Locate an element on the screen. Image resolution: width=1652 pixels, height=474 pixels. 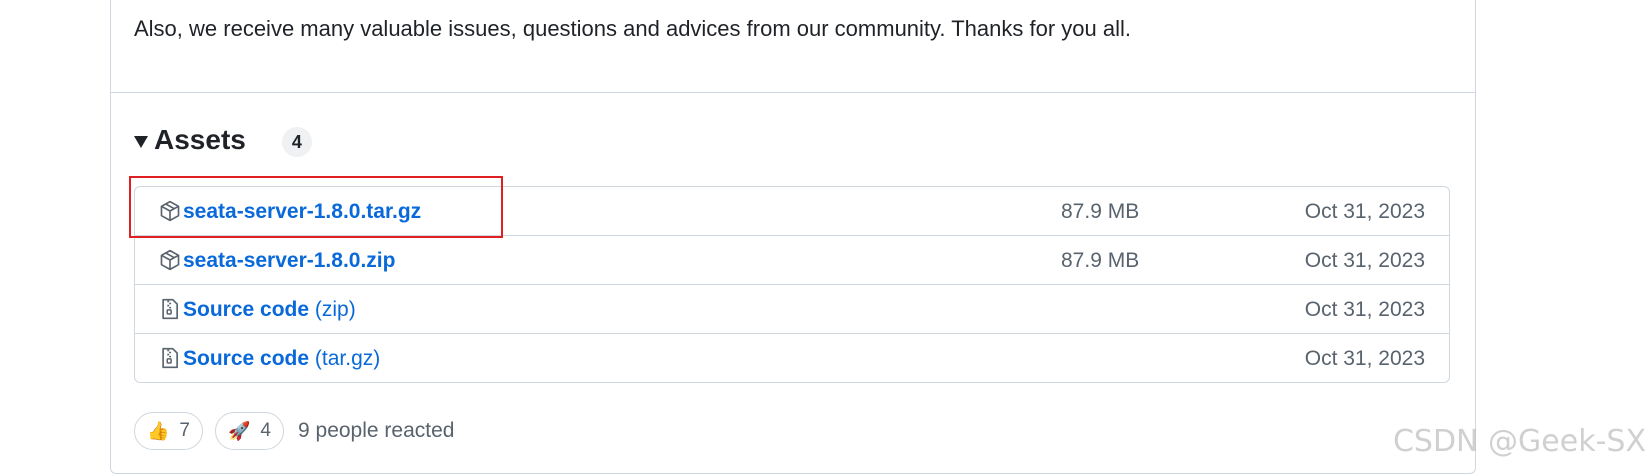
reaction-count: 7 is located at coordinates (184, 430).